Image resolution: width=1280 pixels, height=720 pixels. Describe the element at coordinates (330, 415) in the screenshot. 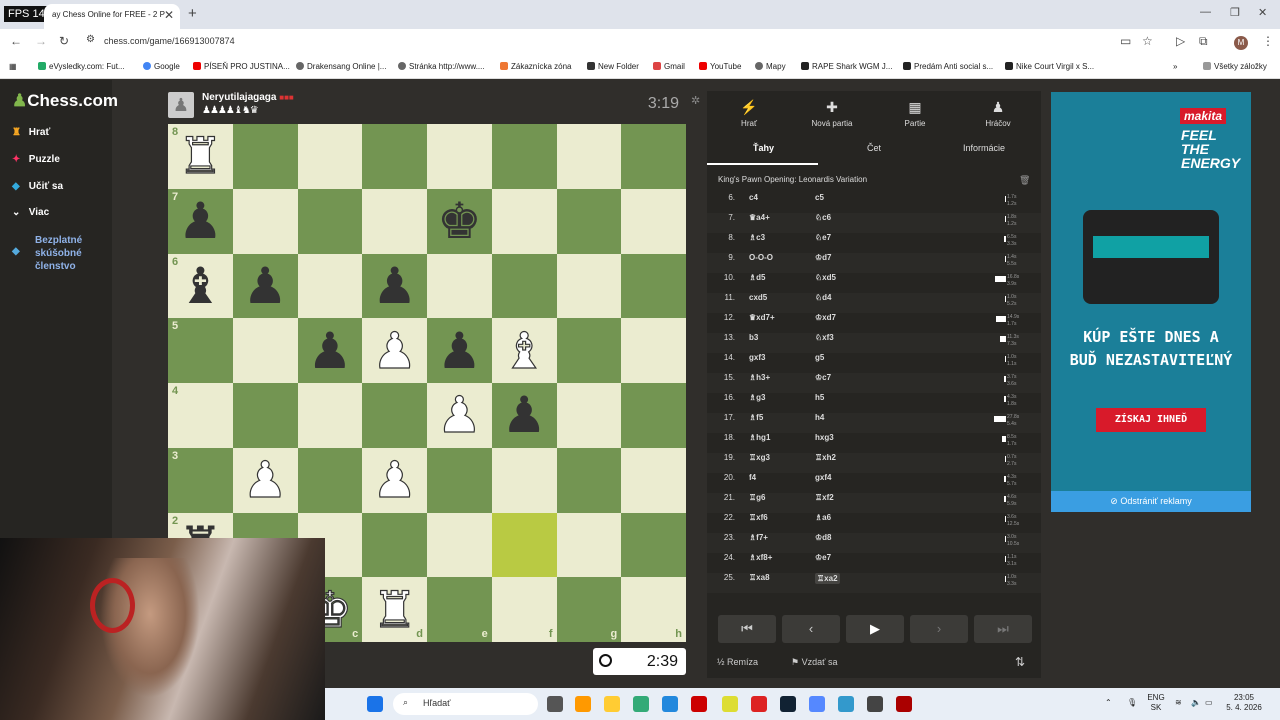

I see `board-square-c4` at that location.